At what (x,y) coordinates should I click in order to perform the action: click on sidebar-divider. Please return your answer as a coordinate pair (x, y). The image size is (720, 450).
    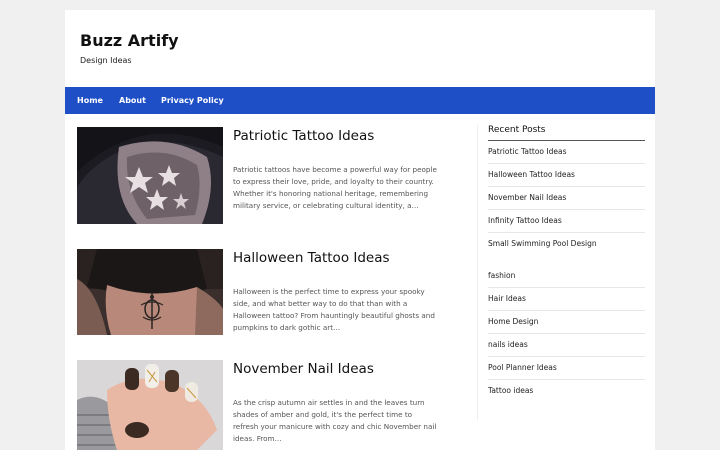
    Looking at the image, I should click on (477, 272).